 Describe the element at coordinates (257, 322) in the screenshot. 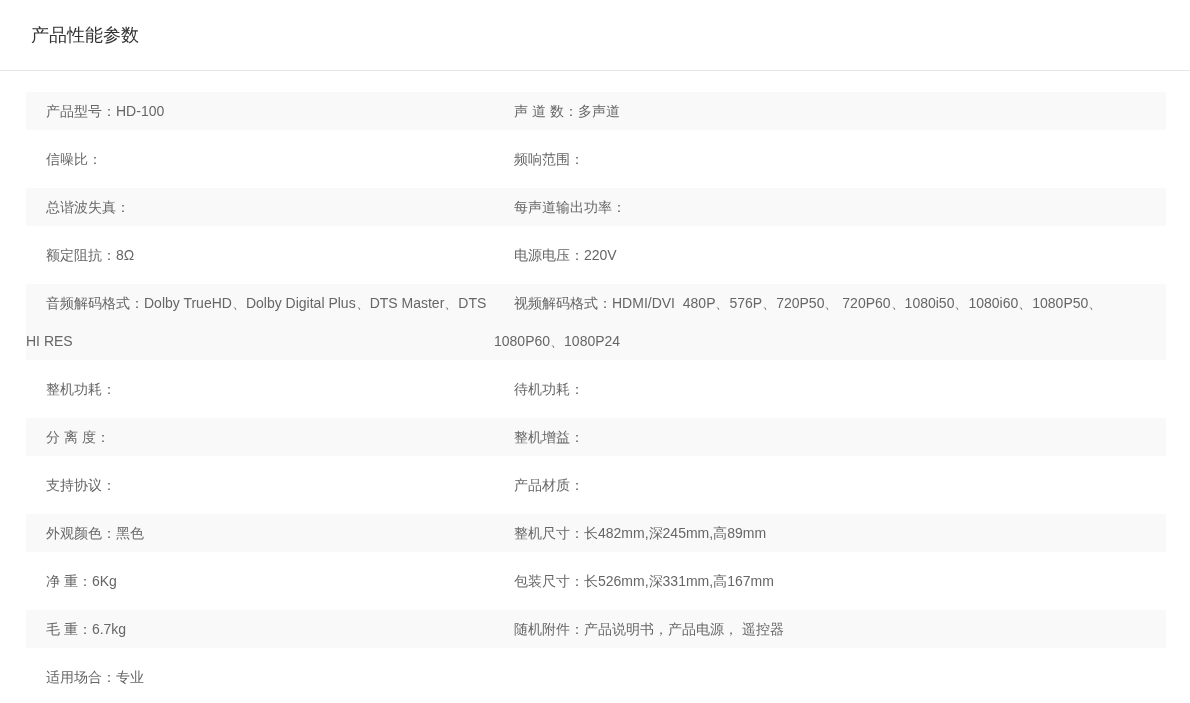

I see `spec-text: 音频解码格式：Dolby TrueHD、Dolby Digital Plus、DTS Master、DTS HI RES` at that location.